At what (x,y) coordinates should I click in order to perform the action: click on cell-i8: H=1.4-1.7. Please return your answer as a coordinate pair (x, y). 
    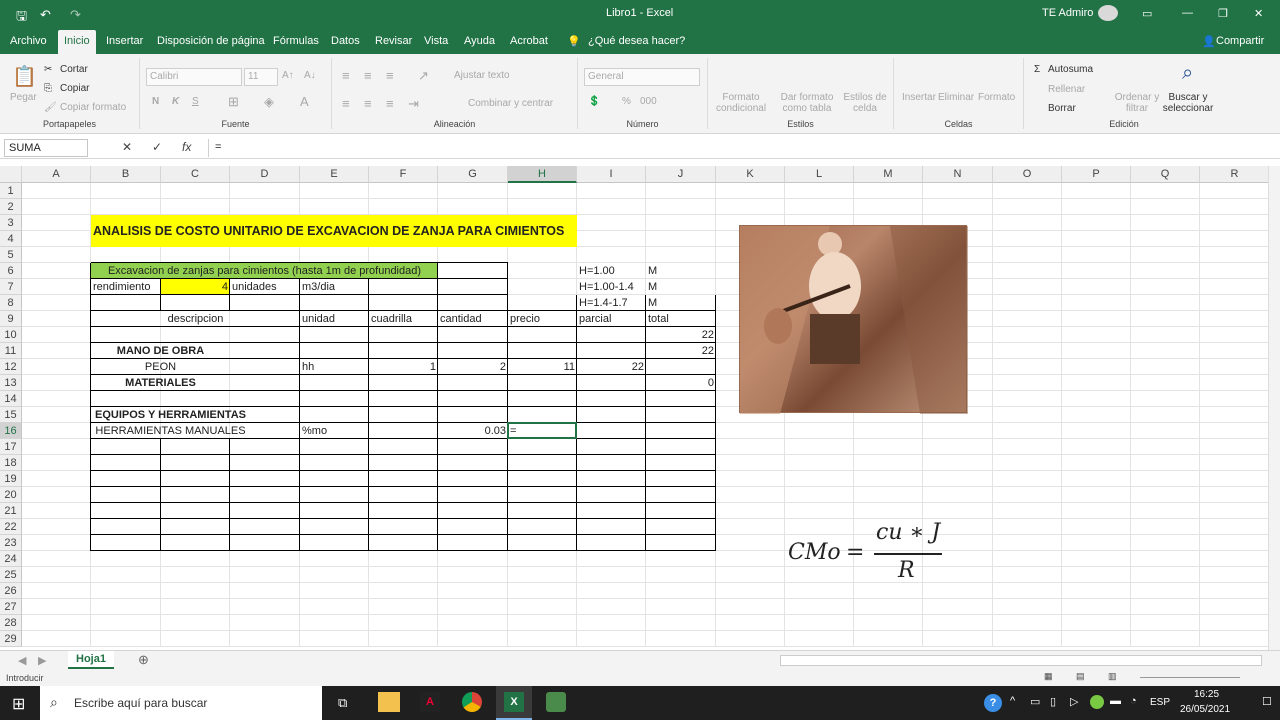
    Looking at the image, I should click on (611, 303).